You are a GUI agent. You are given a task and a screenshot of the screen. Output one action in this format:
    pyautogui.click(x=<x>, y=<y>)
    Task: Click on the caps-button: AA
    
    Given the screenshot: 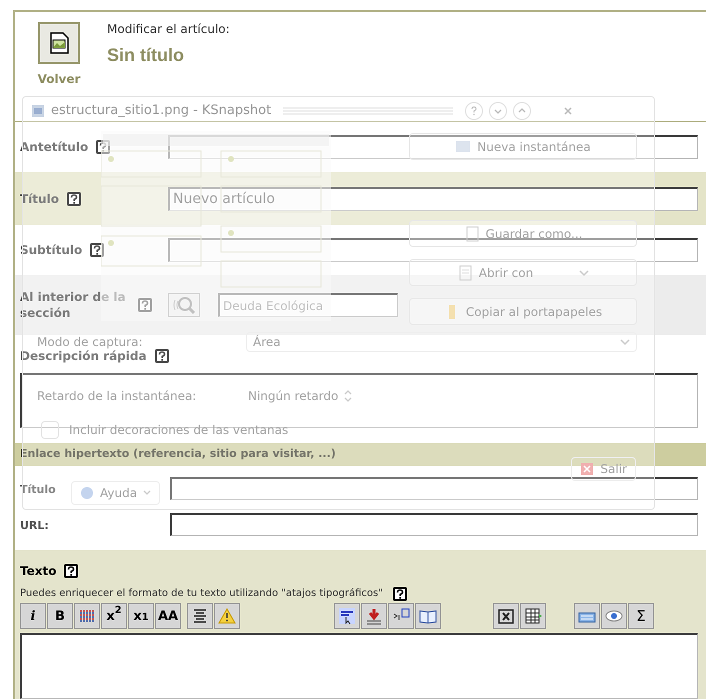 What is the action you would take?
    pyautogui.click(x=168, y=616)
    